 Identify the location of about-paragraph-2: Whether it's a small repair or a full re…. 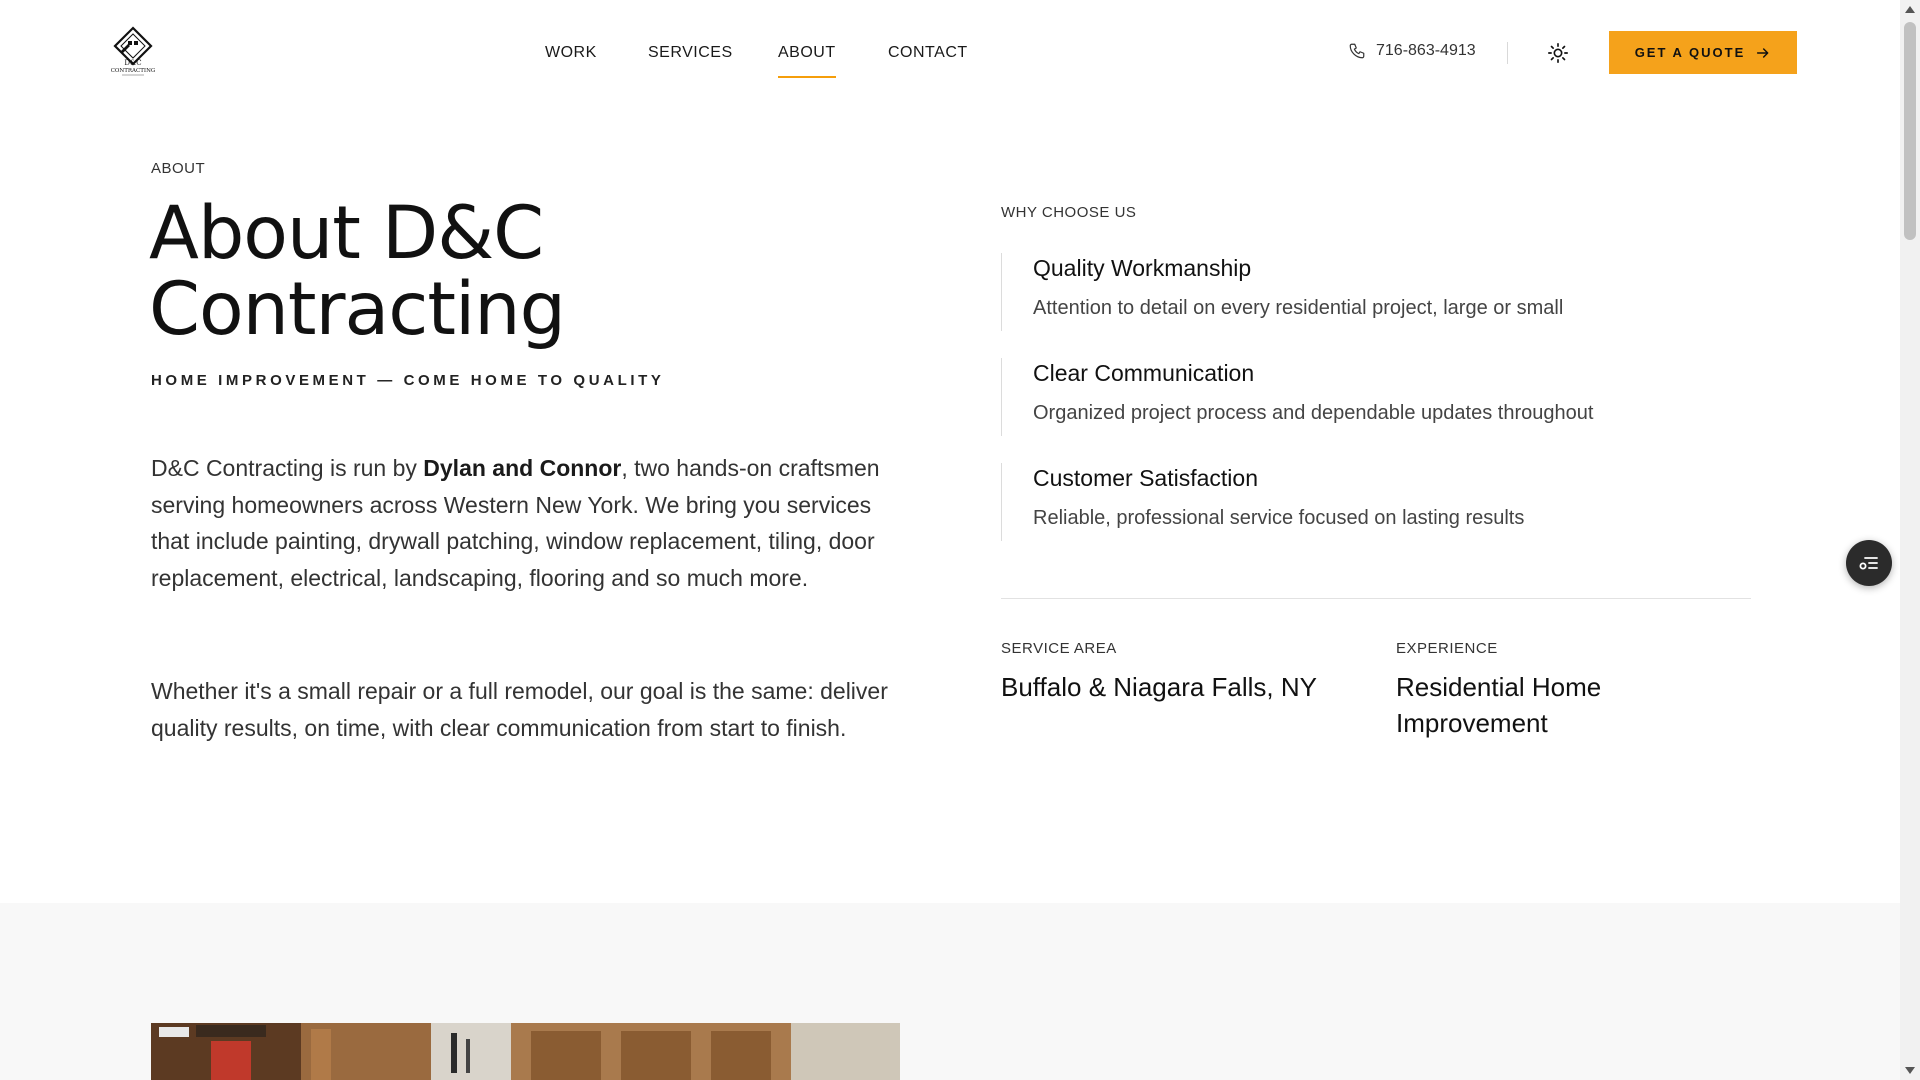
(519, 709).